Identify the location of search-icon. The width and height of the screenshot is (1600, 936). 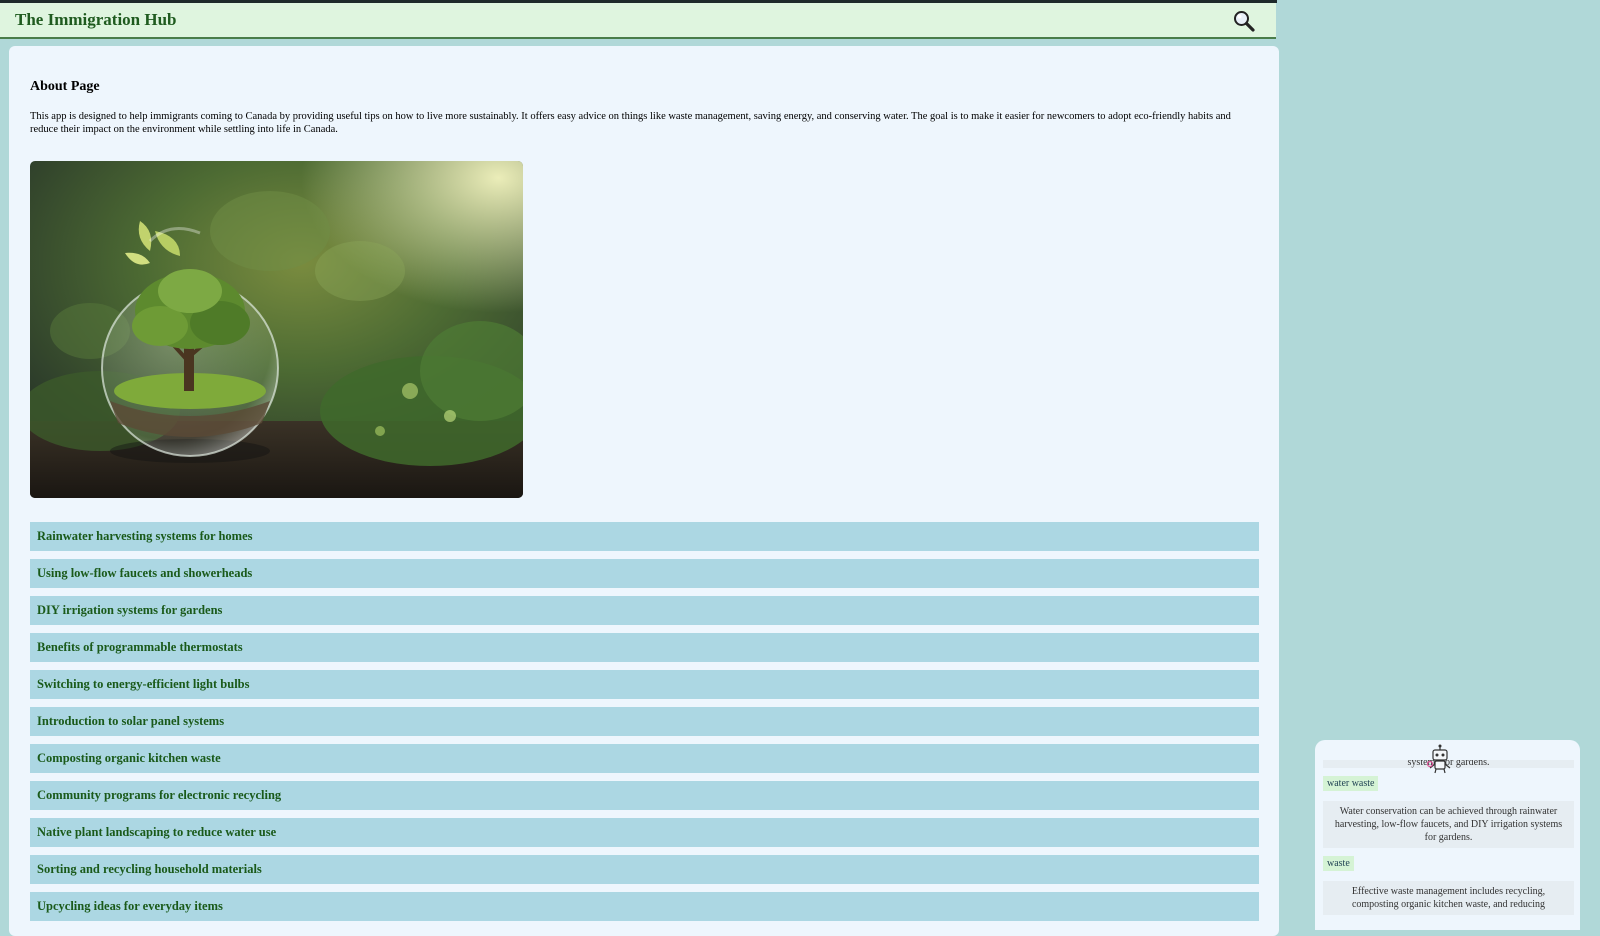
(1244, 21).